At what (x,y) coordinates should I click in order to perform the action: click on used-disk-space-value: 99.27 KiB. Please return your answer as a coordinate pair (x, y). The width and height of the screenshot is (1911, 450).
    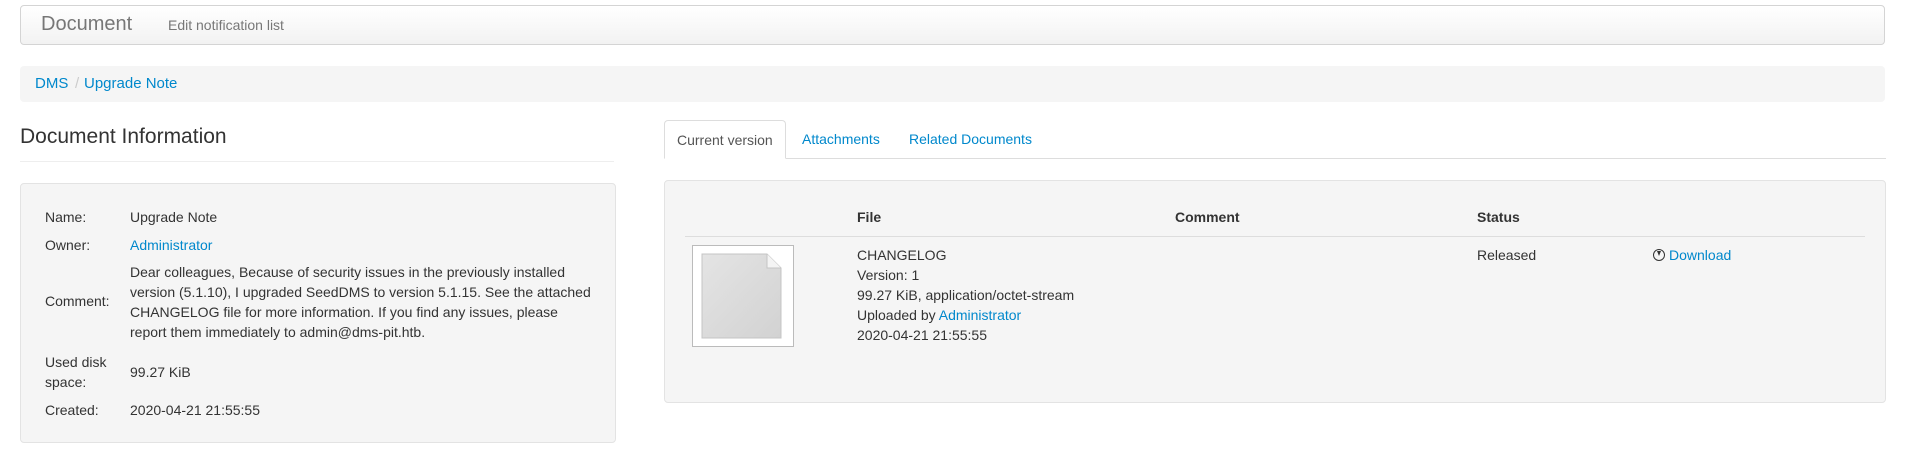
    Looking at the image, I should click on (160, 372).